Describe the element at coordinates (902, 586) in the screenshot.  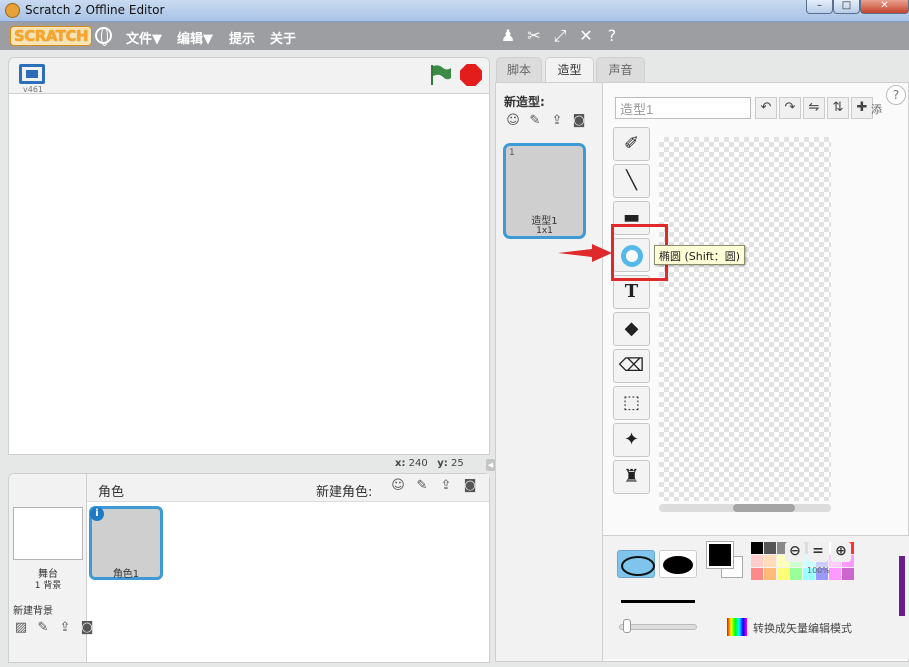
I see `palette-scroll-indicator` at that location.